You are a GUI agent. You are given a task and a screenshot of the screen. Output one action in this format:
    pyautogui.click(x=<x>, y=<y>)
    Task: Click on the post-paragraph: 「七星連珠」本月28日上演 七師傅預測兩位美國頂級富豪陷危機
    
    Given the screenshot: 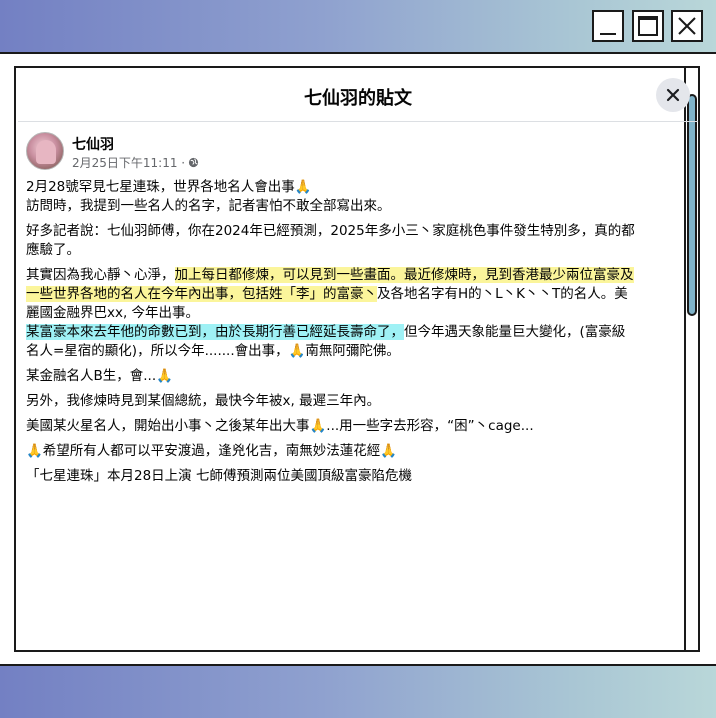 What is the action you would take?
    pyautogui.click(x=340, y=476)
    